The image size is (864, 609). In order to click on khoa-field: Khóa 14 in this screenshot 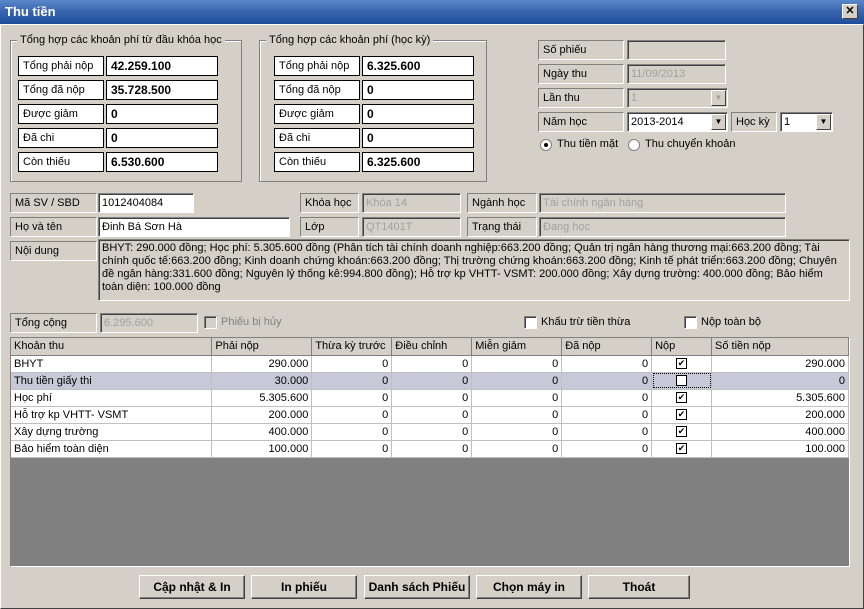, I will do `click(411, 203)`.